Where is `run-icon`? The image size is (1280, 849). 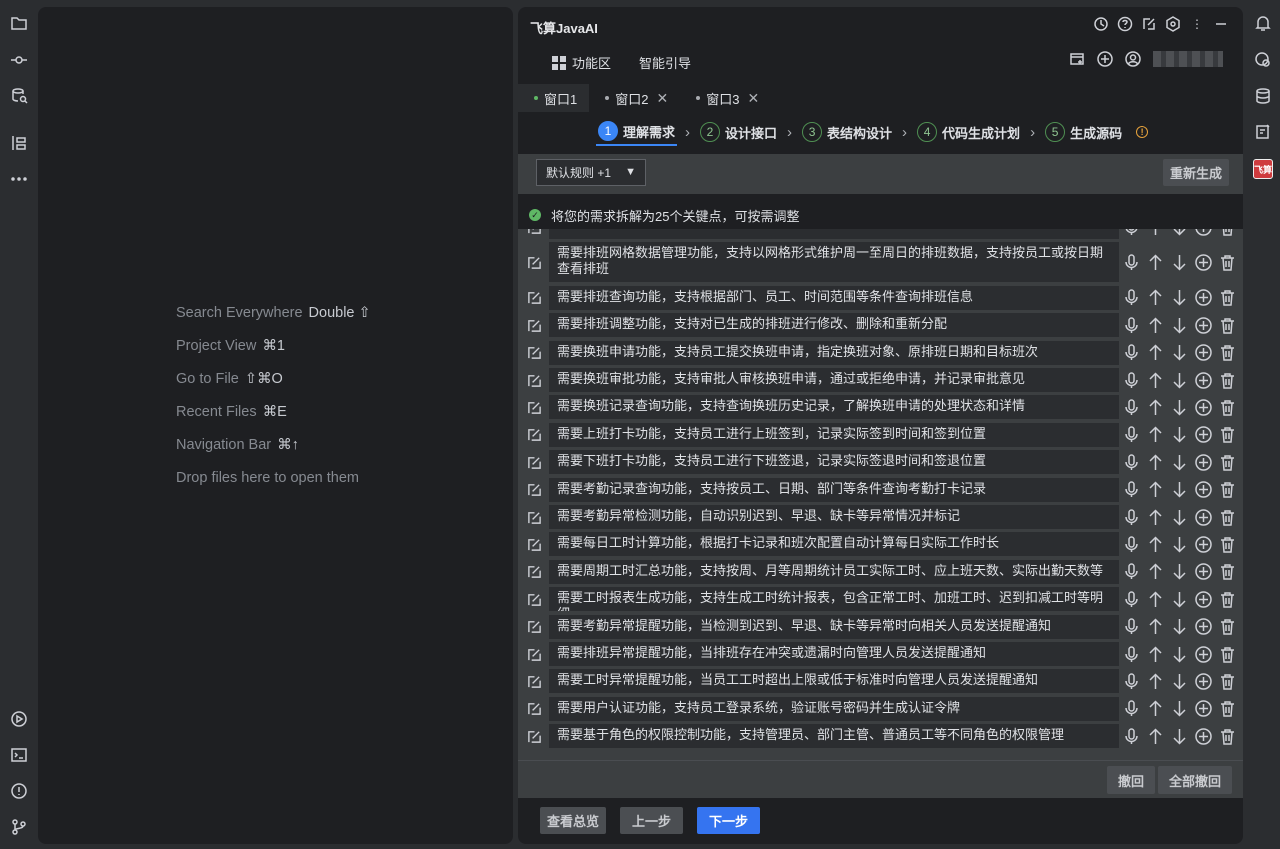
run-icon is located at coordinates (18, 718).